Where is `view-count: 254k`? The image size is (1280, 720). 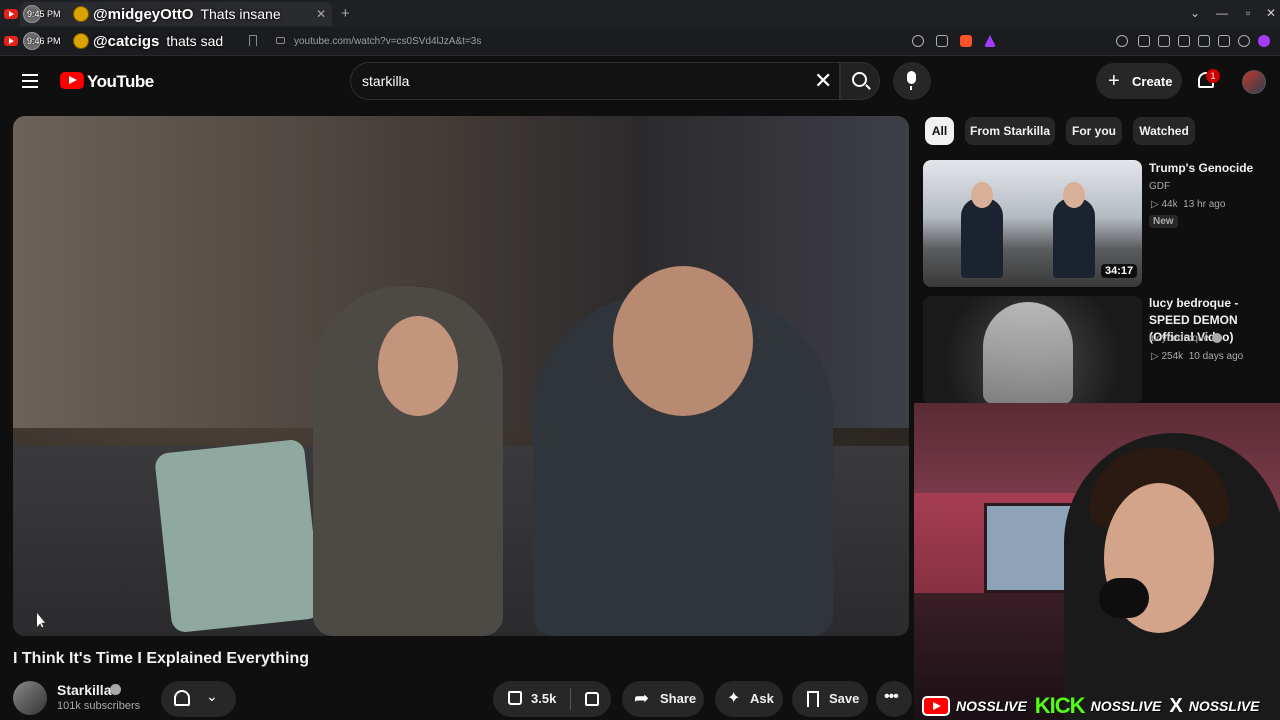 view-count: 254k is located at coordinates (1172, 356).